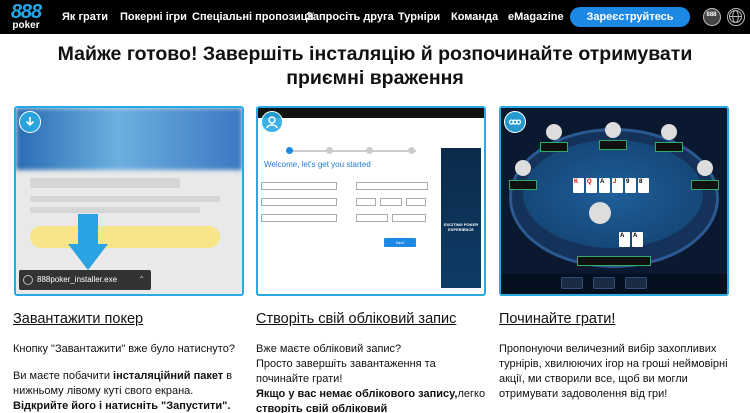 Image resolution: width=750 pixels, height=413 pixels. I want to click on down-arrow-icon, so click(88, 242).